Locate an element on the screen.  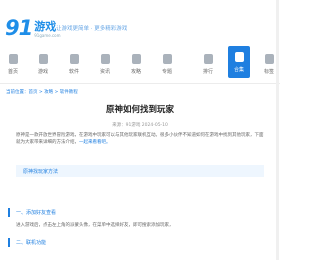
nav-item-label: 排行 is located at coordinates (207, 72).